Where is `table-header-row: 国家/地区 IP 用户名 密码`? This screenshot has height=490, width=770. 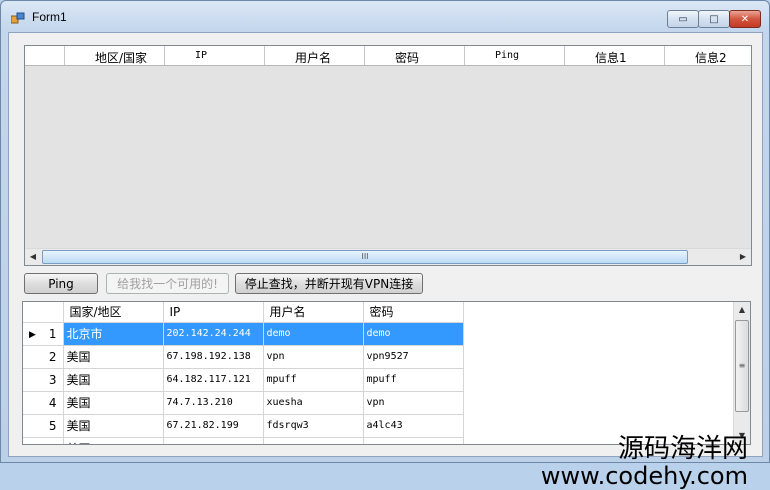 table-header-row: 国家/地区 IP 用户名 密码 is located at coordinates (243, 312).